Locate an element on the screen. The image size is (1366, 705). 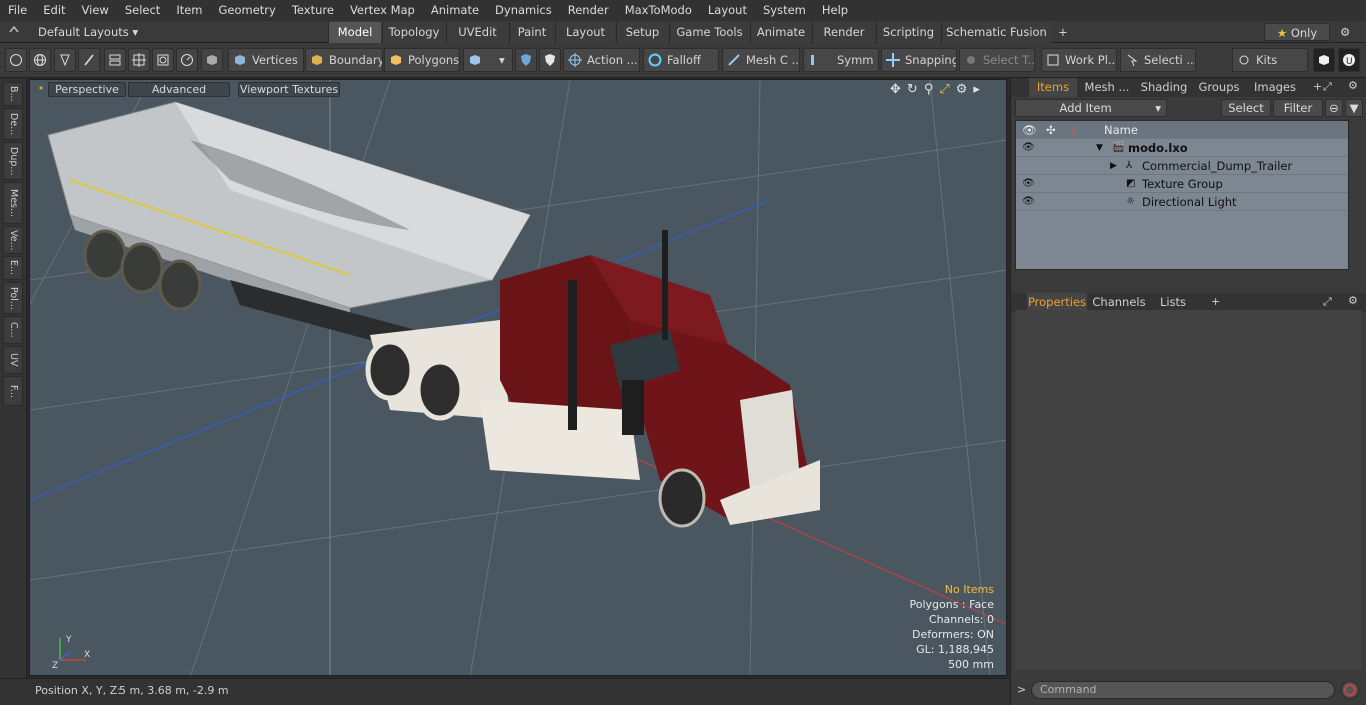
circle-select-icon is located at coordinates (16, 60).